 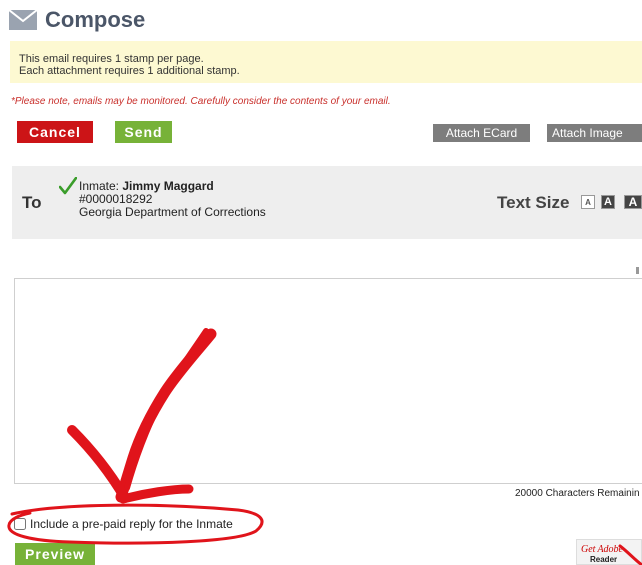 What do you see at coordinates (55, 554) in the screenshot?
I see `preview-button: Preview` at bounding box center [55, 554].